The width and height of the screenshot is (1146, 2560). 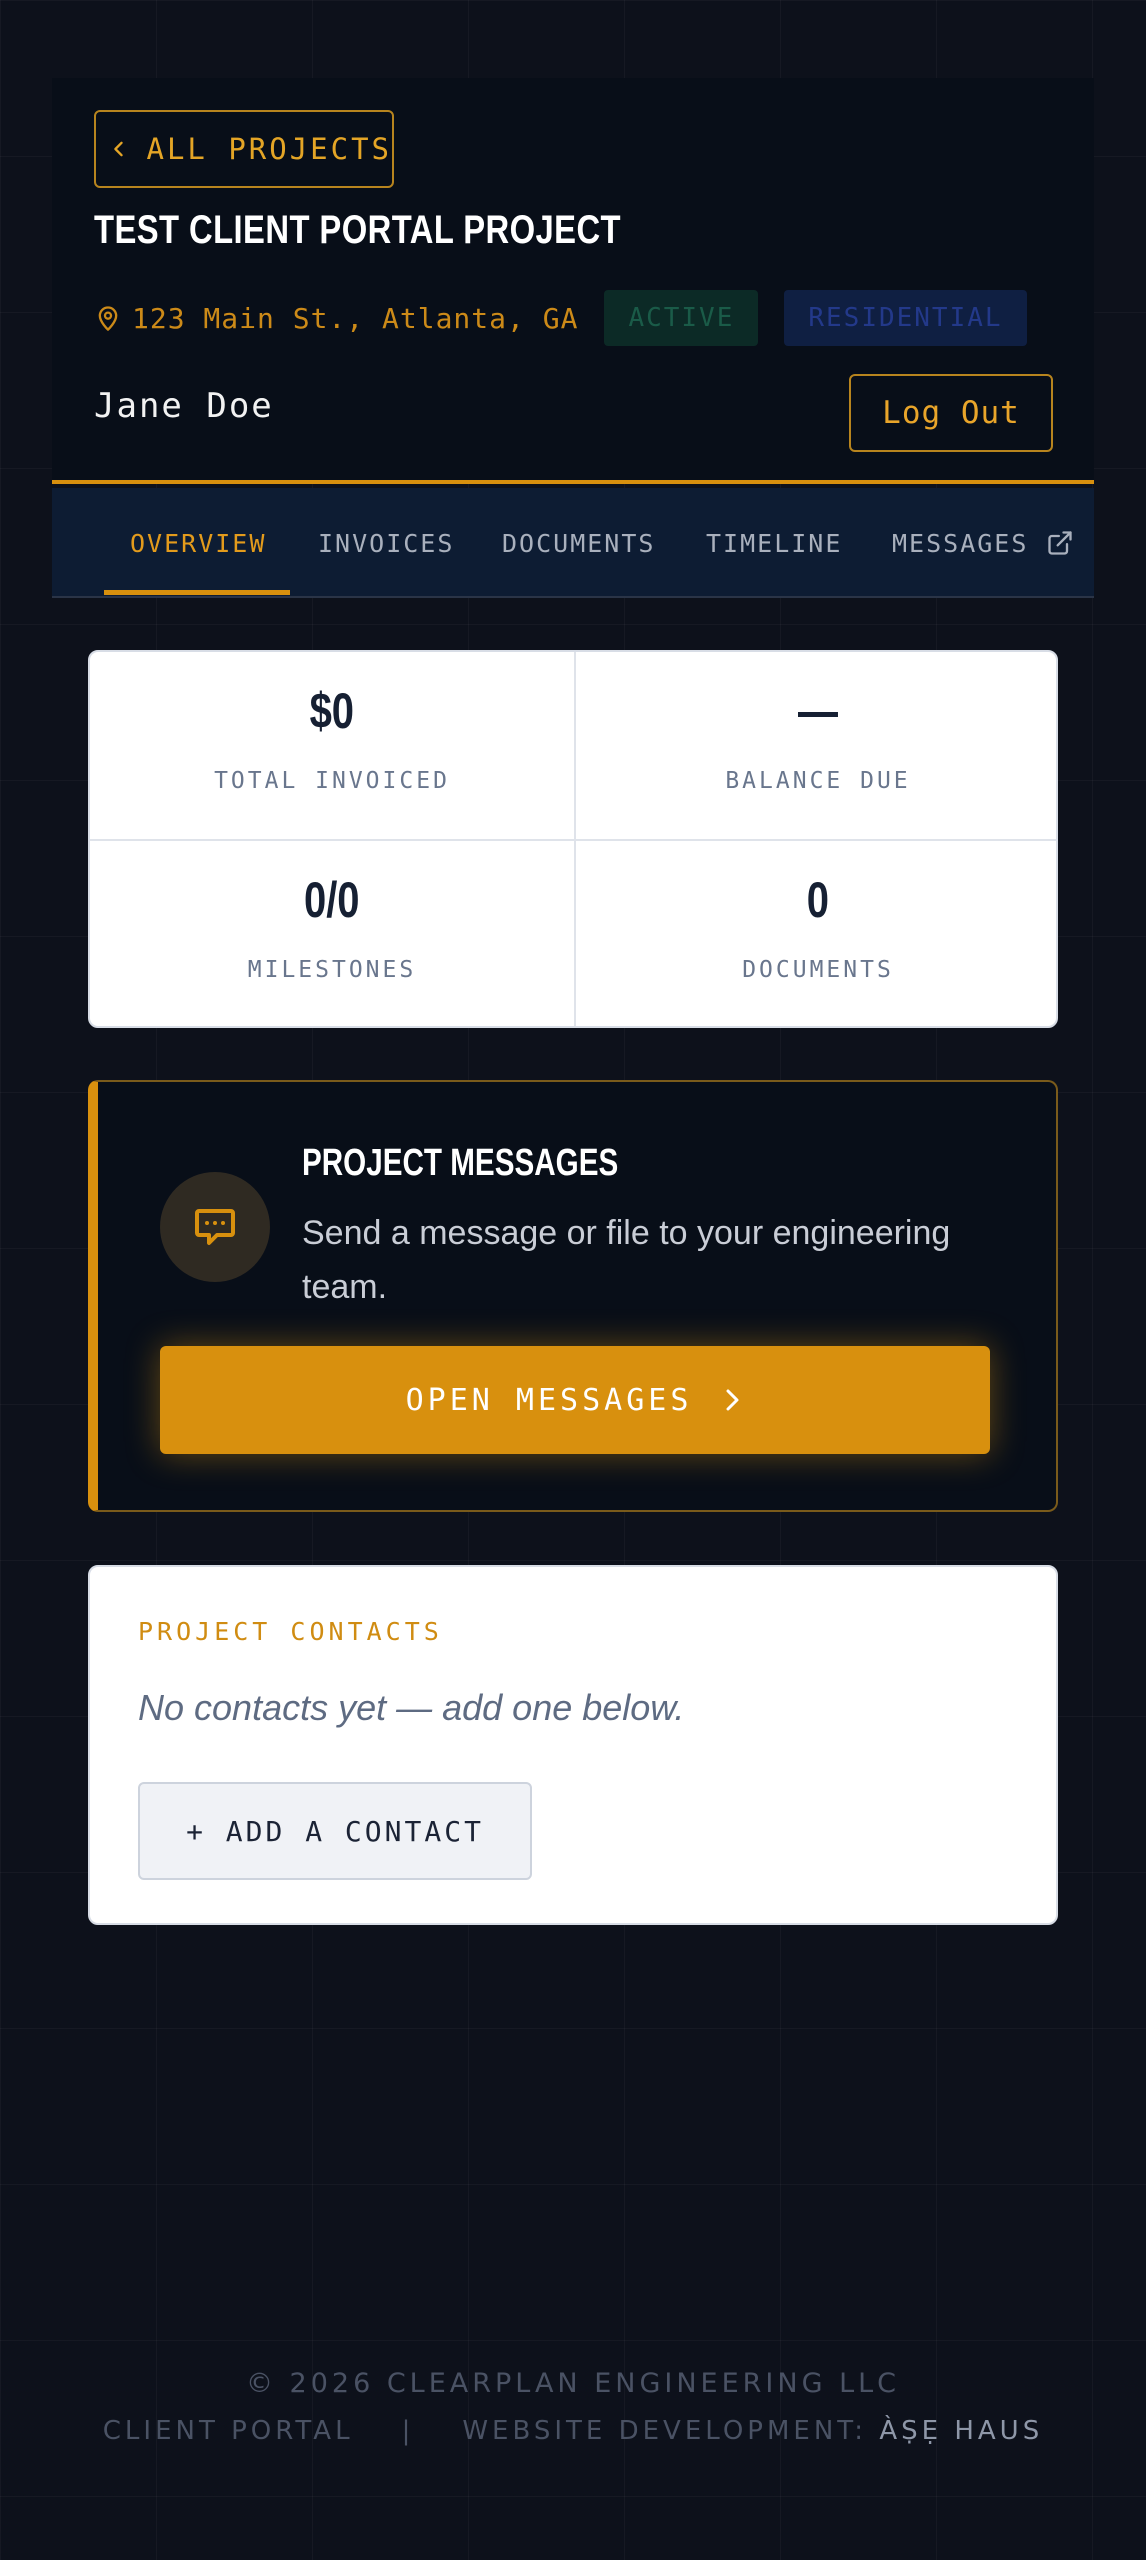 What do you see at coordinates (228, 2431) in the screenshot?
I see `footer-portal-label: CLIENT PORTAL` at bounding box center [228, 2431].